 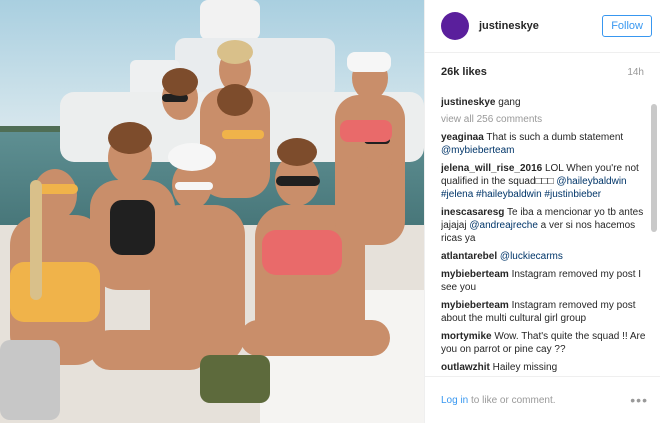 What do you see at coordinates (543, 119) in the screenshot?
I see `view-all-comments-link: view all 256 comments` at bounding box center [543, 119].